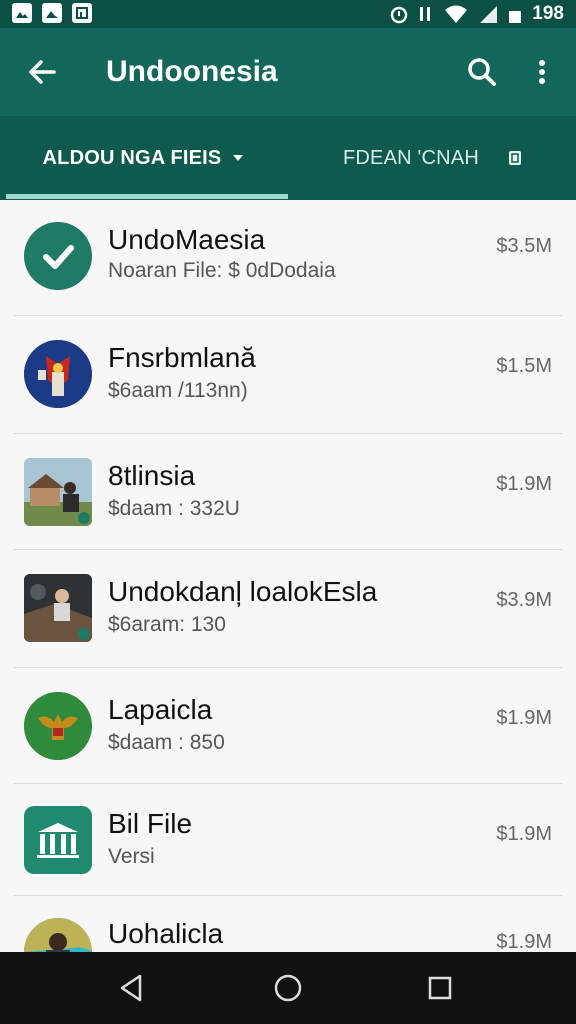 This screenshot has height=1024, width=576. Describe the element at coordinates (288, 609) in the screenshot. I see `list-item: Undokdanļ loalokEsla $6aram: 130 $3.9M` at that location.